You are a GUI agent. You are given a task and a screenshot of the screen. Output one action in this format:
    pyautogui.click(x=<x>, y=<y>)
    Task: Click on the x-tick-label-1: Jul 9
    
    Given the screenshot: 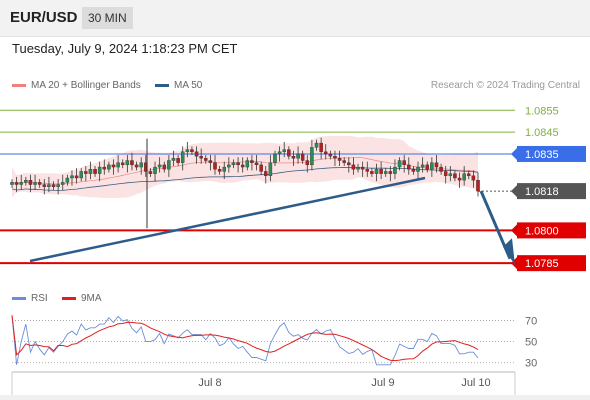 What is the action you would take?
    pyautogui.click(x=382, y=383)
    